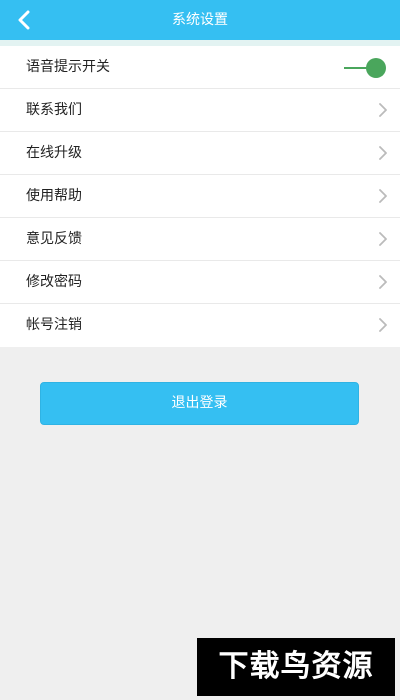 The height and width of the screenshot is (700, 400). What do you see at coordinates (68, 67) in the screenshot?
I see `settings-item-label: 语音提示开关` at bounding box center [68, 67].